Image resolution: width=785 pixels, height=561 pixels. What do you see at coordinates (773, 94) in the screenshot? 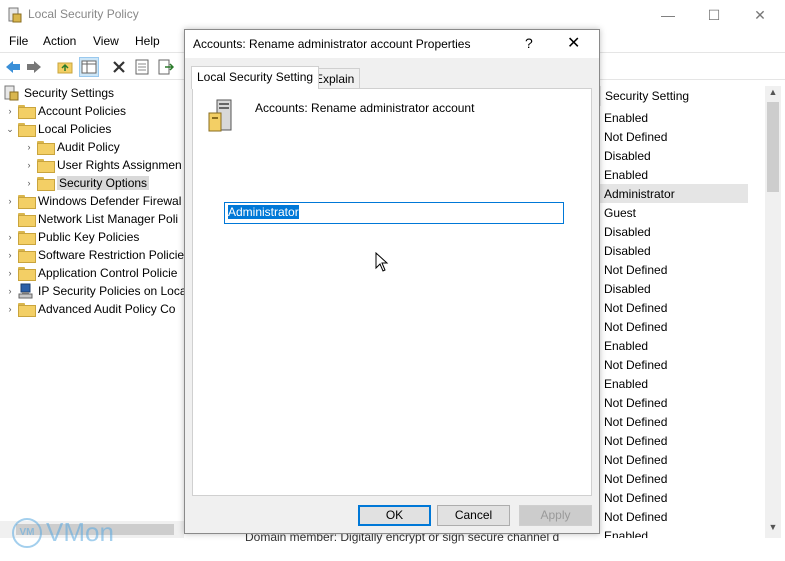
I see `scroll-up-icon: ▲` at bounding box center [773, 94].